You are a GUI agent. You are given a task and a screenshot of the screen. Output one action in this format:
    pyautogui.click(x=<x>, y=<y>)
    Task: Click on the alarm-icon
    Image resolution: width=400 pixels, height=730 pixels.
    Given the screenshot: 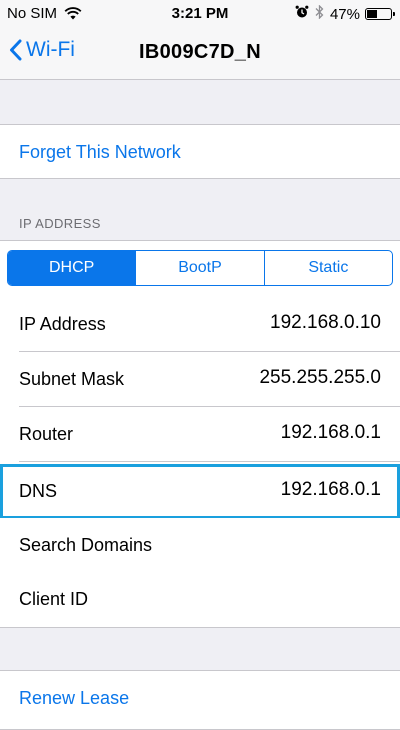 What is the action you would take?
    pyautogui.click(x=302, y=14)
    